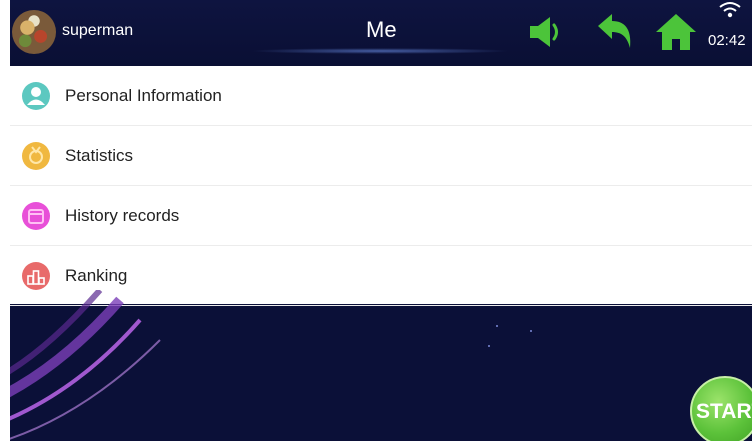  Describe the element at coordinates (122, 215) in the screenshot. I see `menu-item-label: History records` at that location.